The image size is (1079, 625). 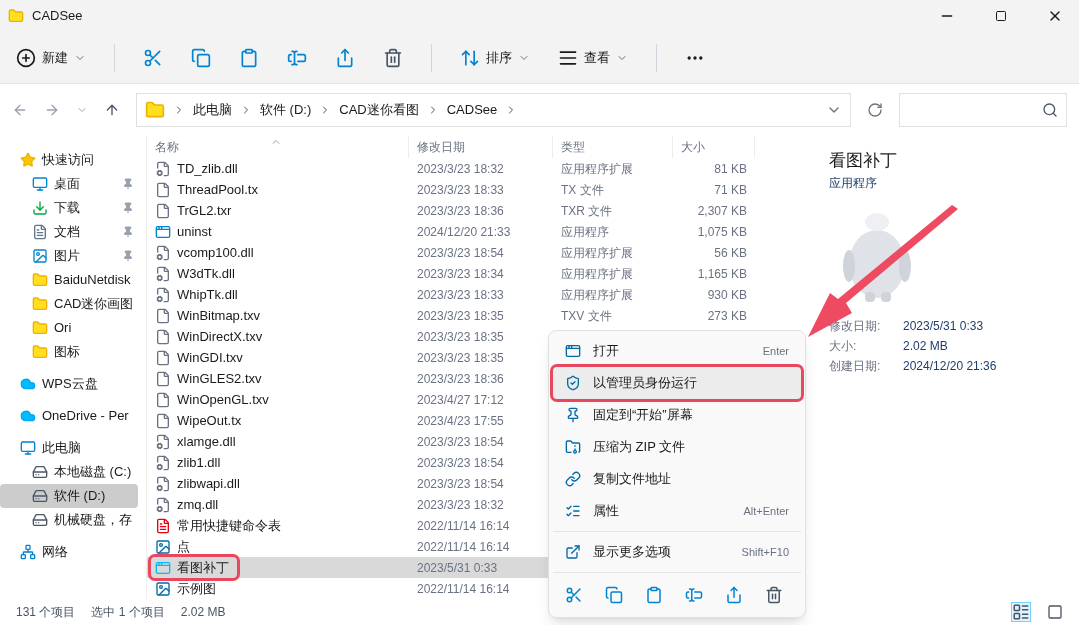 What do you see at coordinates (51, 57) in the screenshot?
I see `new-button: 新建` at bounding box center [51, 57].